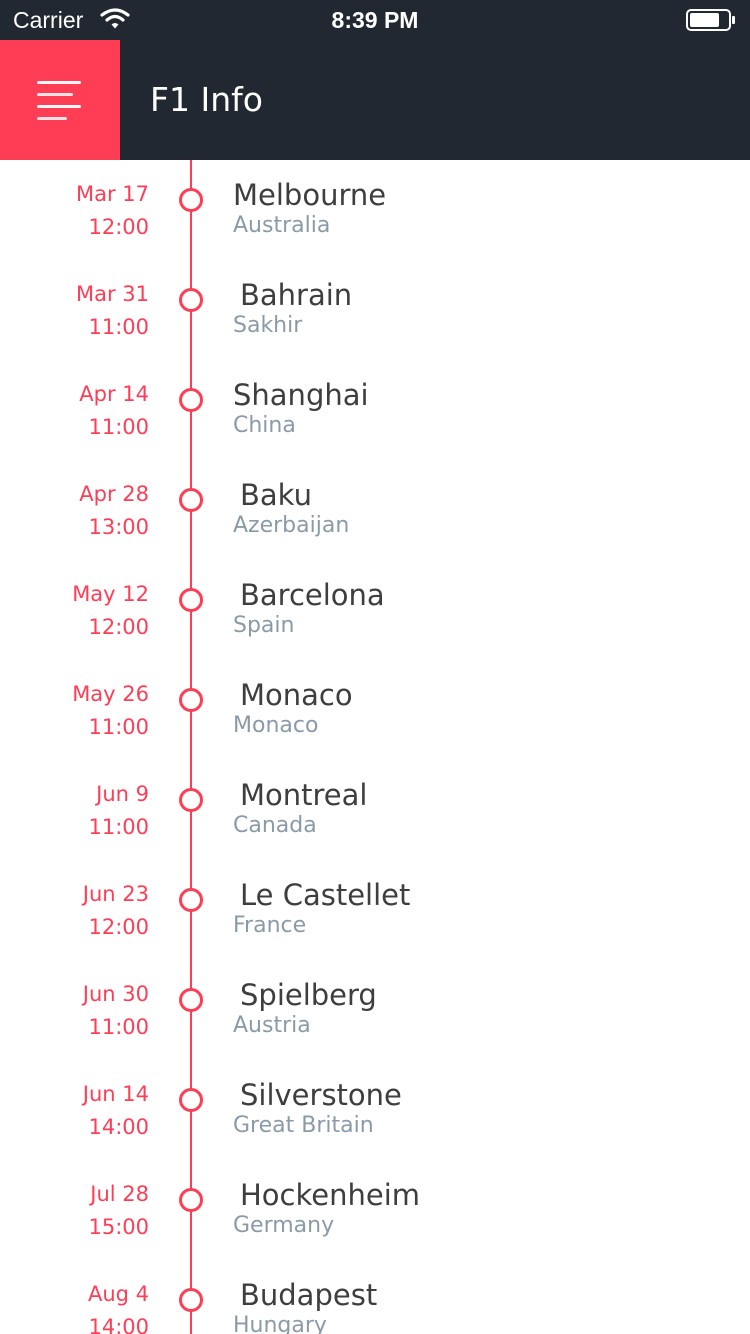  I want to click on status-time: 8:39 PM, so click(375, 20).